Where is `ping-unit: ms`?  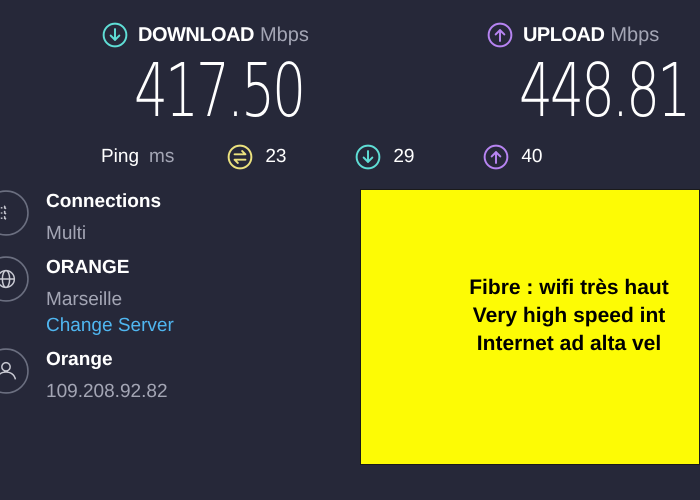
ping-unit: ms is located at coordinates (161, 156).